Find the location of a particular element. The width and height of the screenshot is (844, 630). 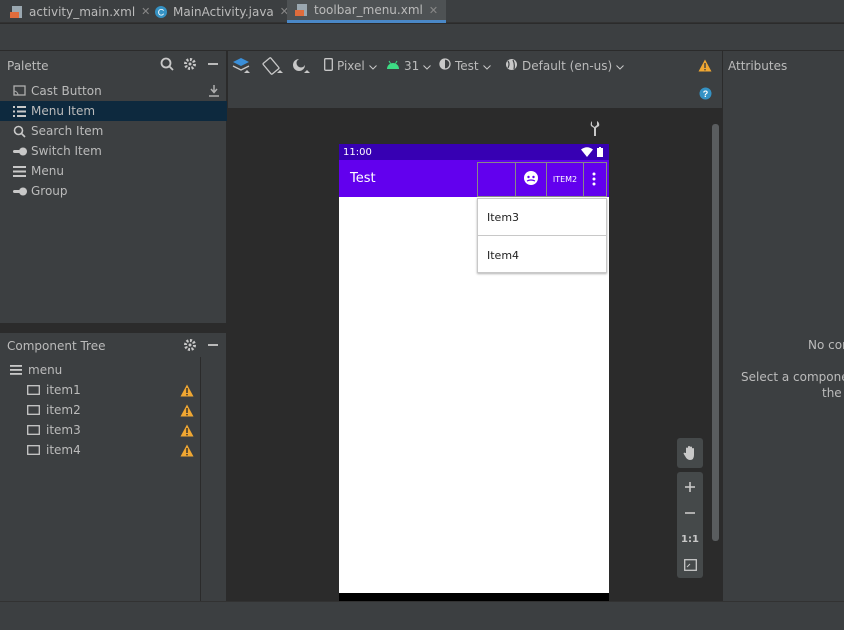

switch-icon is located at coordinates (22, 151).